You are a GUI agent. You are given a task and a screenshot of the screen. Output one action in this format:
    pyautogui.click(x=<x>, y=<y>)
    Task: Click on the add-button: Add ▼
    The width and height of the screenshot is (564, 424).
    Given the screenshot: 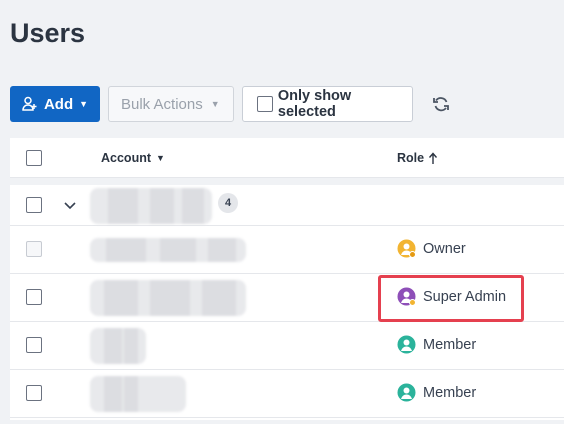 What is the action you would take?
    pyautogui.click(x=55, y=104)
    